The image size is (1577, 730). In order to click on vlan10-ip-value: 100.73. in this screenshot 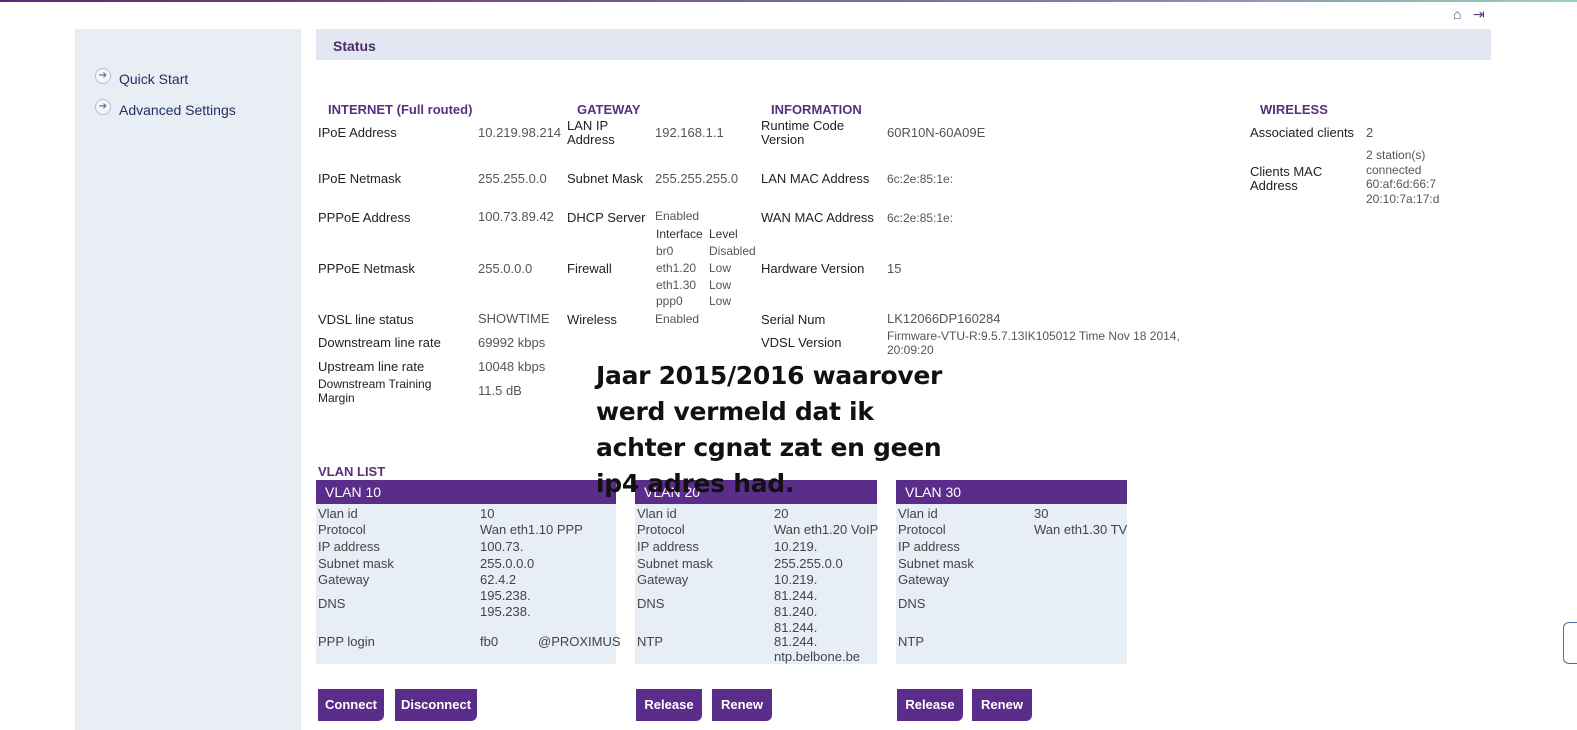, I will do `click(502, 546)`.